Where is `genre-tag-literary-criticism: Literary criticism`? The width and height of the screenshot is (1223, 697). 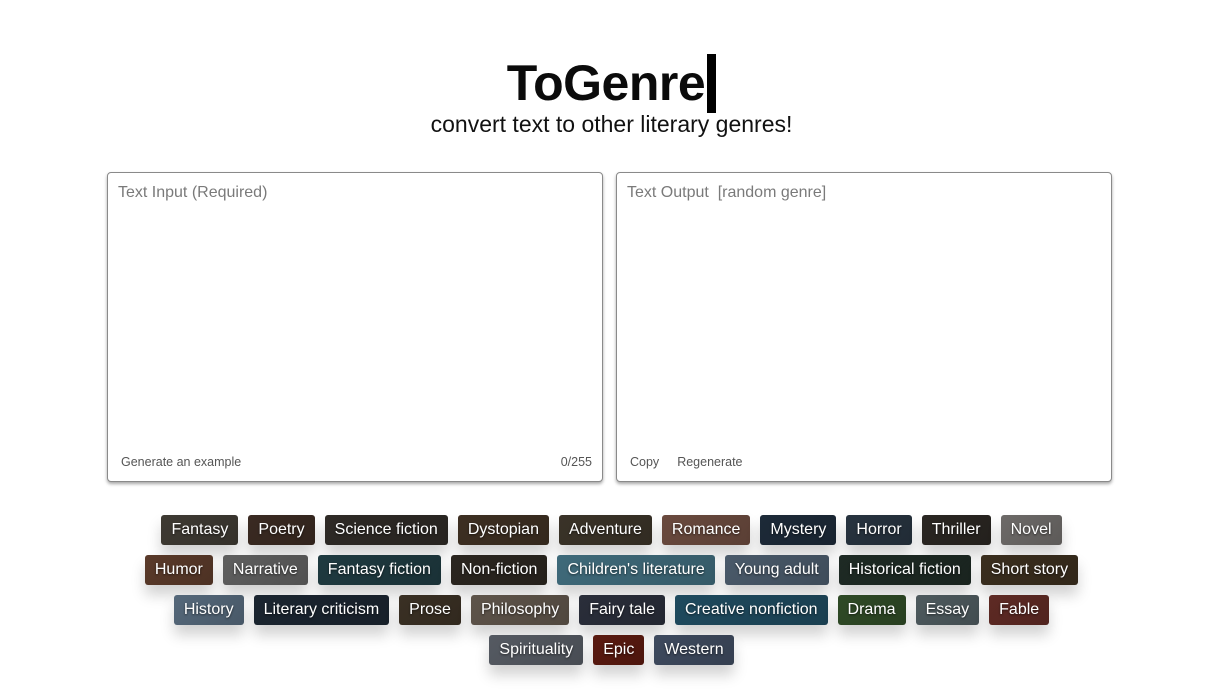 genre-tag-literary-criticism: Literary criticism is located at coordinates (322, 610).